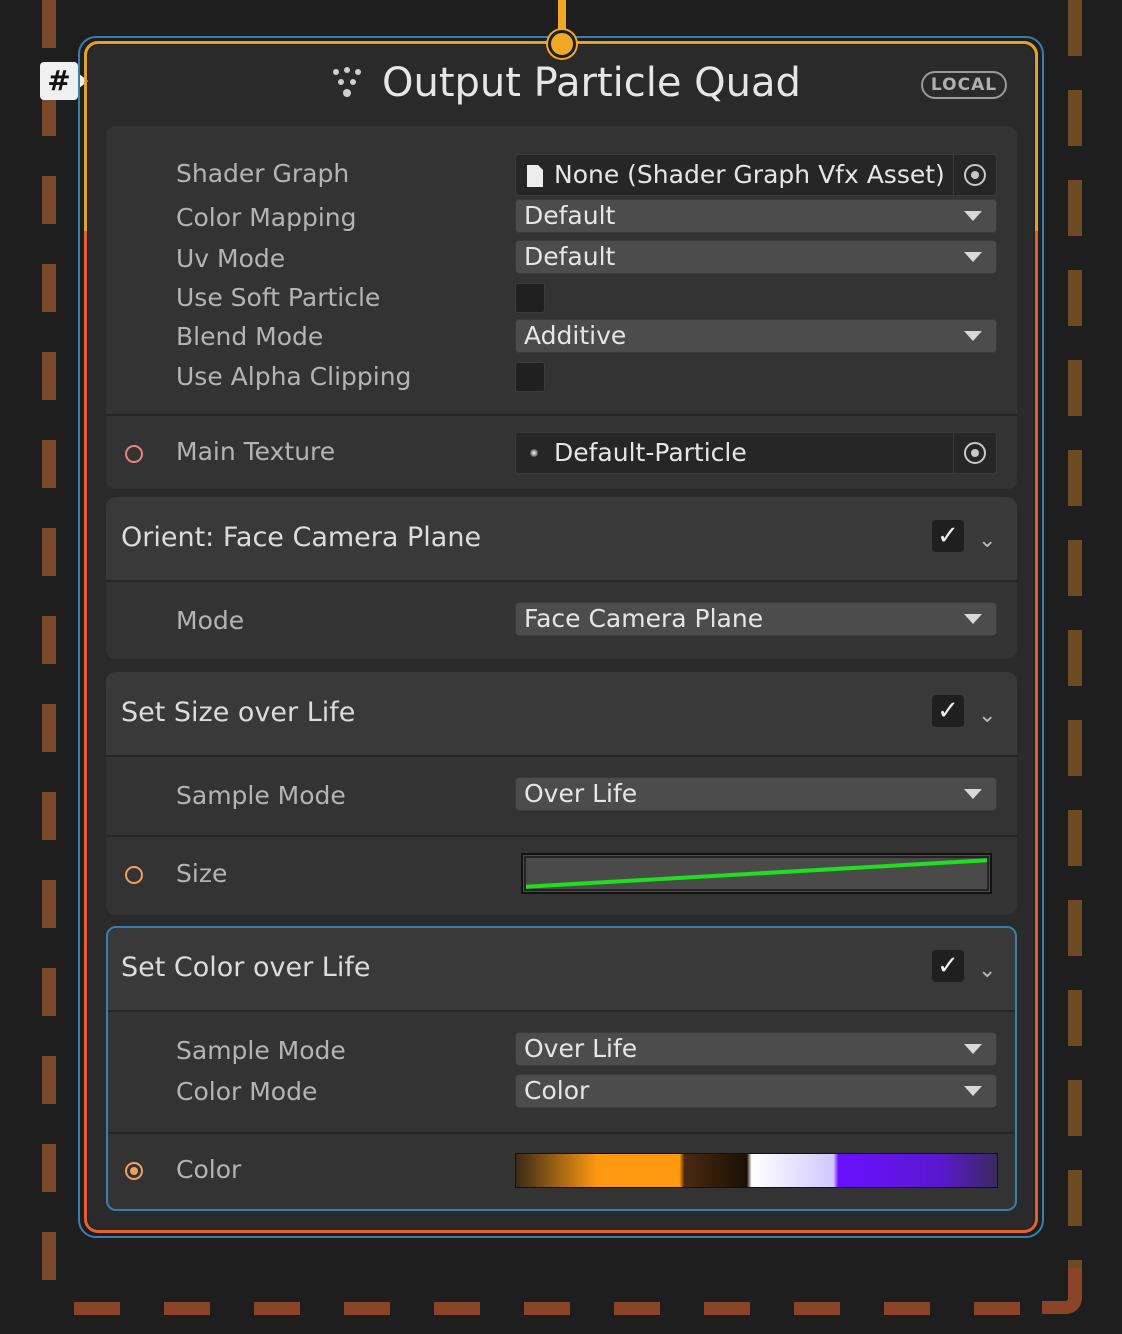 The width and height of the screenshot is (1122, 1334). What do you see at coordinates (202, 873) in the screenshot?
I see `size-label: Size` at bounding box center [202, 873].